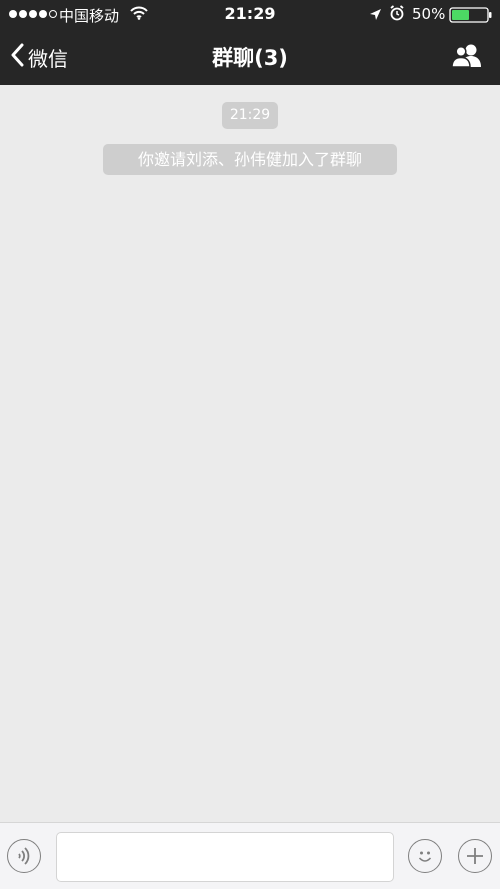 The image size is (500, 889). I want to click on group-members-button, so click(468, 57).